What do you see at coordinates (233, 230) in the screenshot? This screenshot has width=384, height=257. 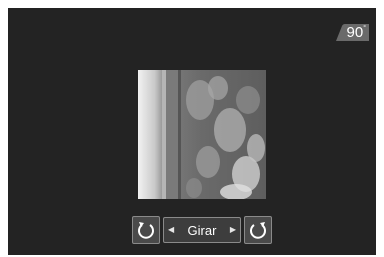 I see `right-arrow-icon: ▶` at bounding box center [233, 230].